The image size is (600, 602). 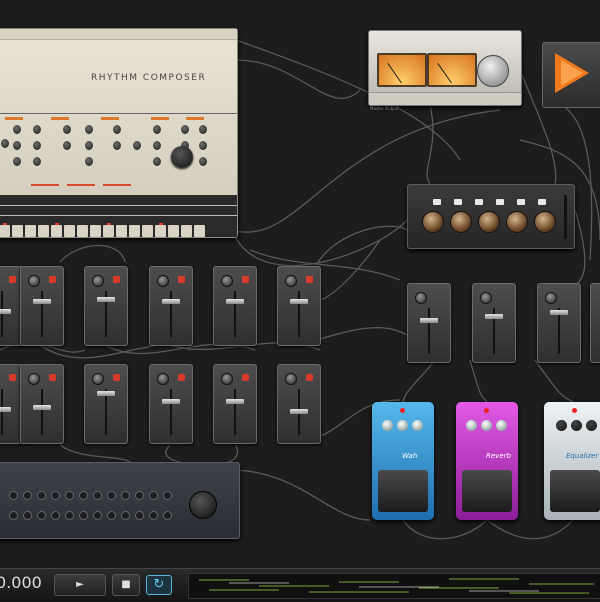 What do you see at coordinates (572, 461) in the screenshot?
I see `equalizer-pedal: Equalizer` at bounding box center [572, 461].